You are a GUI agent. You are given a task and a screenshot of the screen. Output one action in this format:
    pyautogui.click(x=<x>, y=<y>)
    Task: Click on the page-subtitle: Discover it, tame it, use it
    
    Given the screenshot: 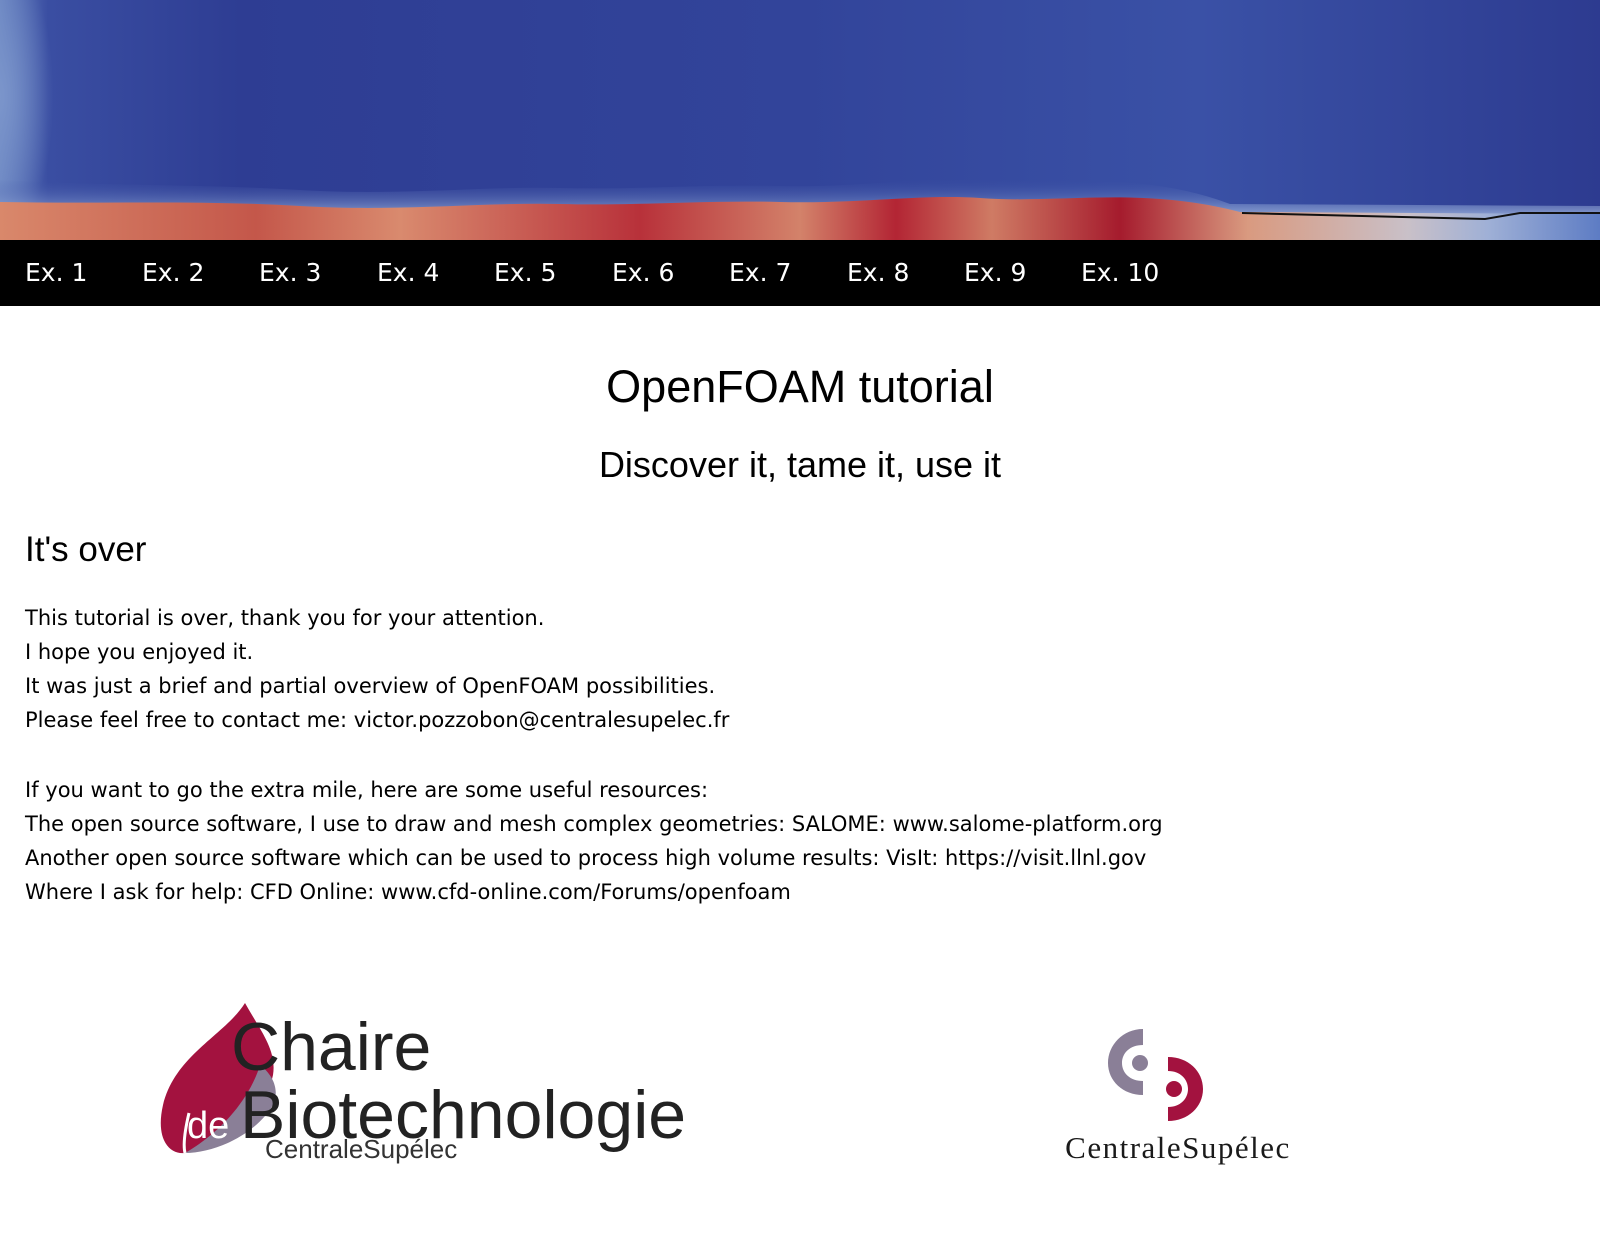 What is the action you would take?
    pyautogui.click(x=800, y=464)
    